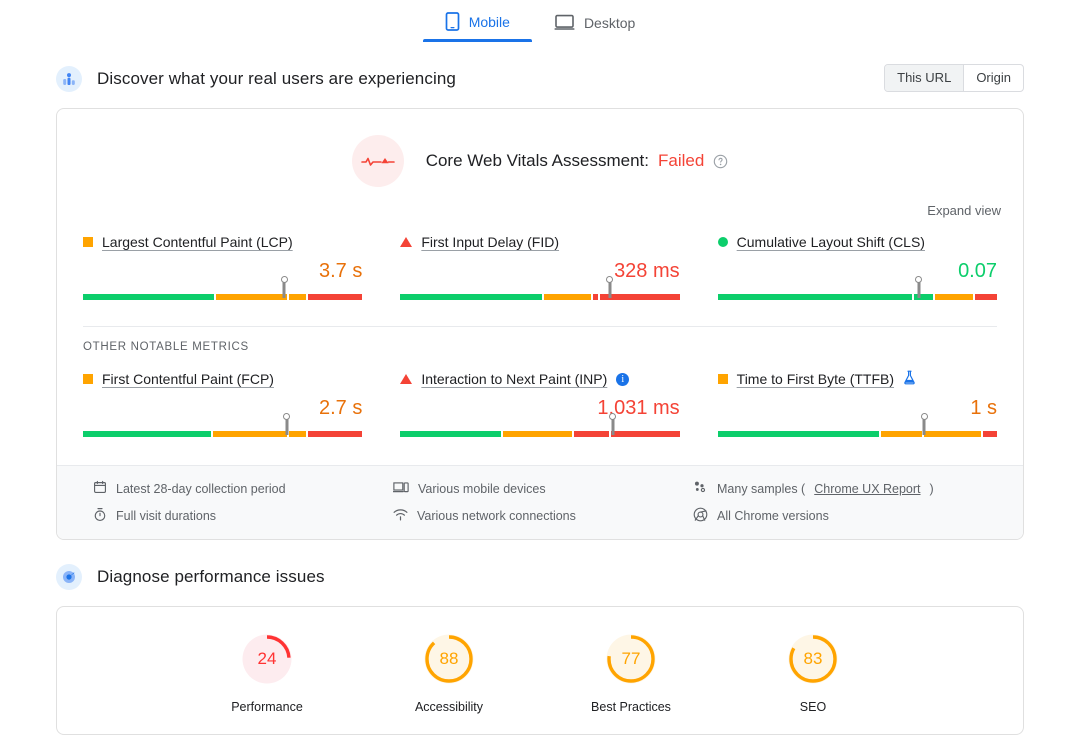 This screenshot has width=1080, height=743. What do you see at coordinates (700, 488) in the screenshot?
I see `samples-icon` at bounding box center [700, 488].